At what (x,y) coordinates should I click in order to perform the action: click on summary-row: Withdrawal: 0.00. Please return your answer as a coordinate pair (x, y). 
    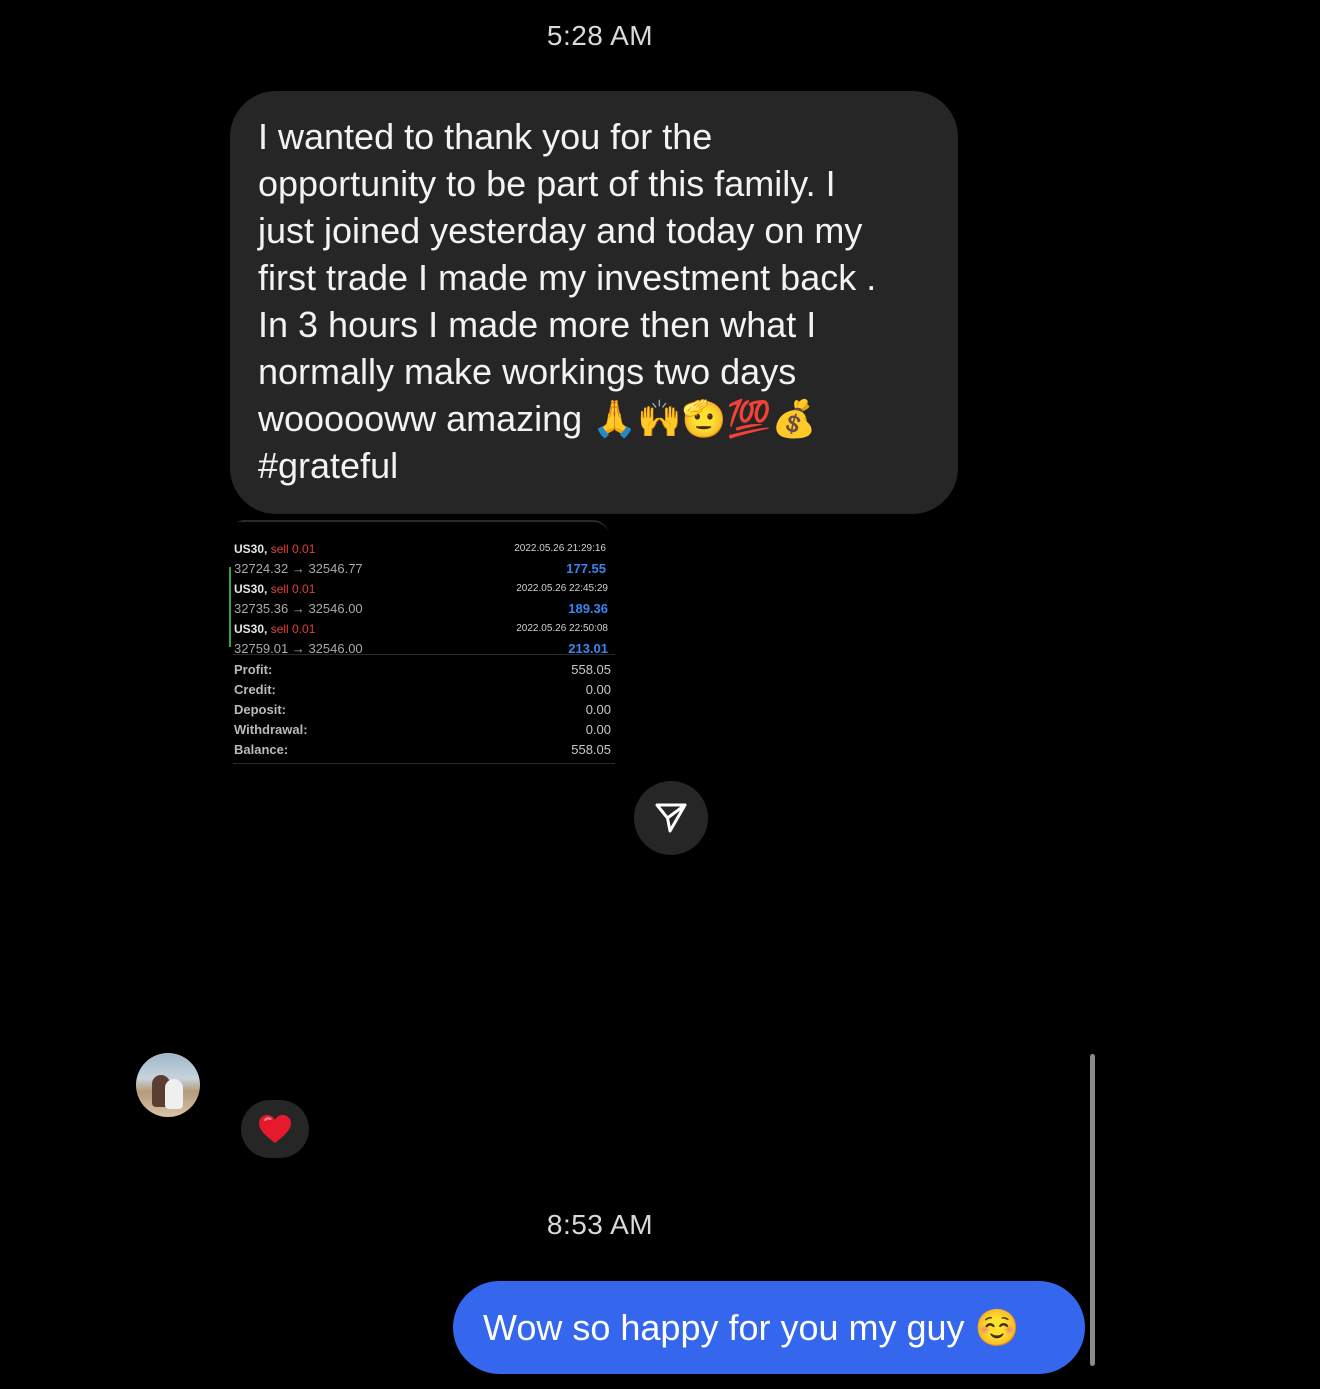
    Looking at the image, I should click on (422, 732).